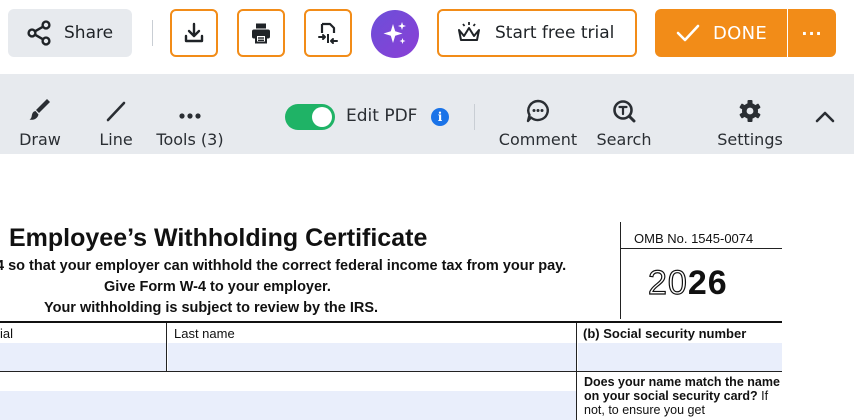 Image resolution: width=854 pixels, height=420 pixels. I want to click on checkmark-icon, so click(688, 33).